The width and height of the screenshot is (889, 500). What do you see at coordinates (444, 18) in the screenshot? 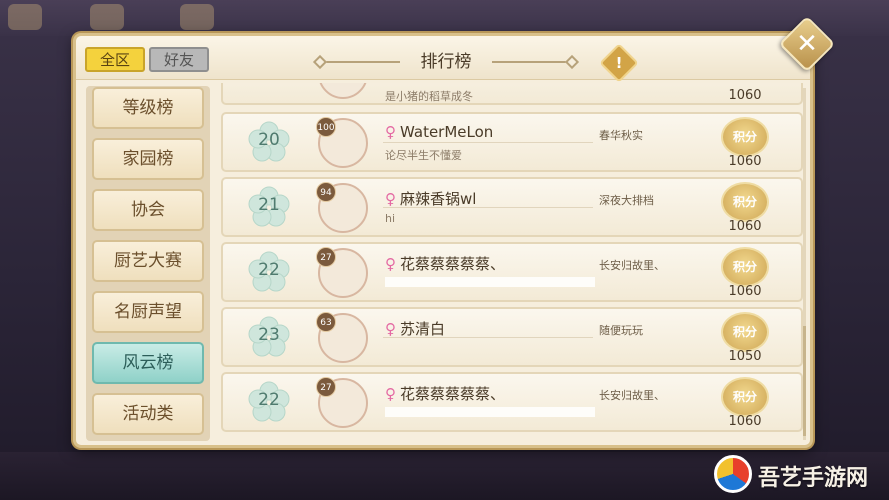
I see `game-top-bar` at bounding box center [444, 18].